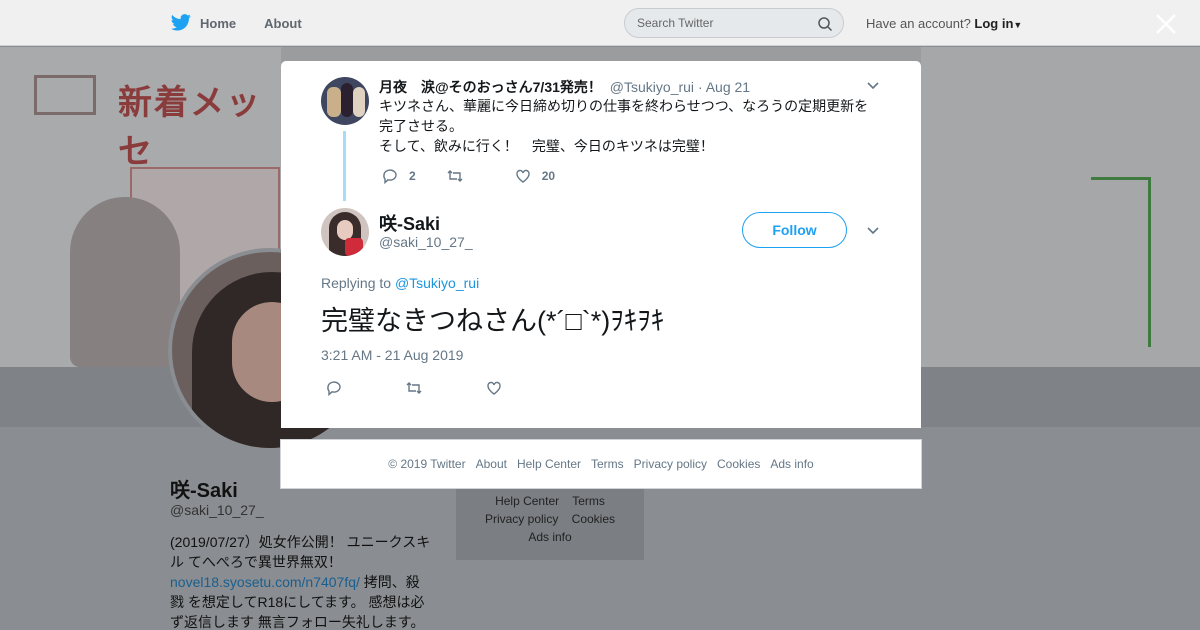 This screenshot has width=1200, height=630. What do you see at coordinates (65, 95) in the screenshot?
I see `envelope-icon` at bounding box center [65, 95].